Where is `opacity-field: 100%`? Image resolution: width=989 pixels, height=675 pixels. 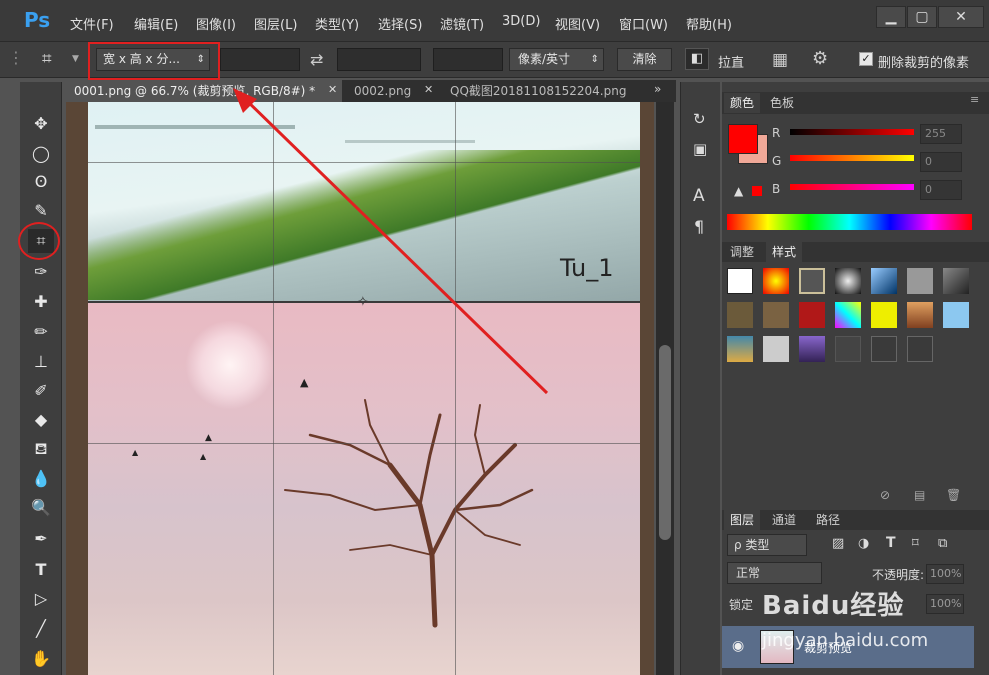
opacity-field: 100% is located at coordinates (945, 574).